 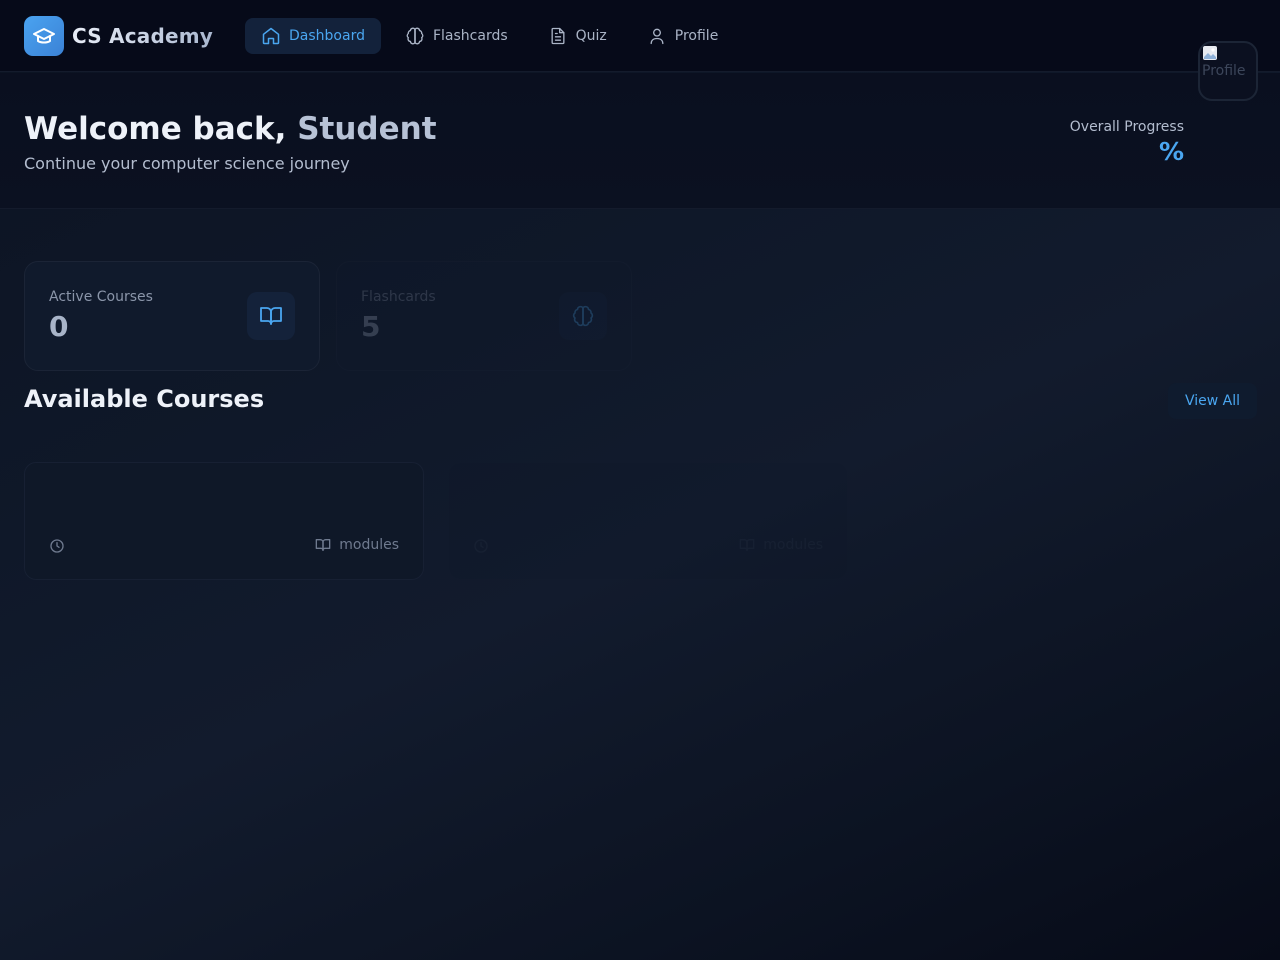 What do you see at coordinates (1210, 53) in the screenshot?
I see `broken-image-icon` at bounding box center [1210, 53].